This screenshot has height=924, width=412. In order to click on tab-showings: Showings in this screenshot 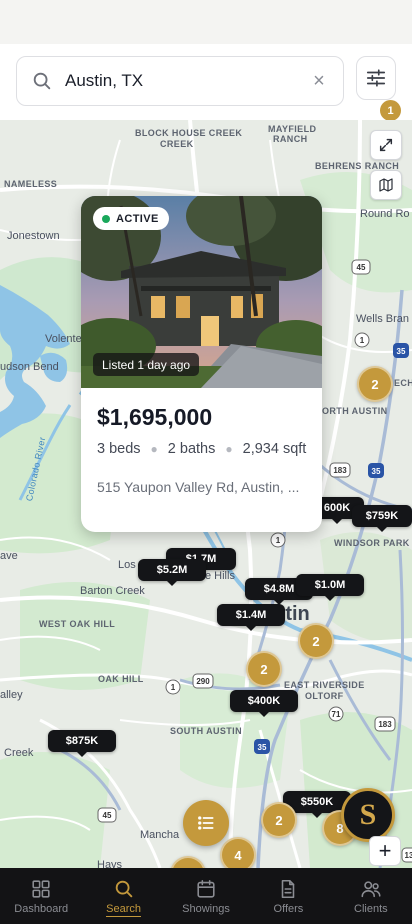, I will do `click(206, 896)`.